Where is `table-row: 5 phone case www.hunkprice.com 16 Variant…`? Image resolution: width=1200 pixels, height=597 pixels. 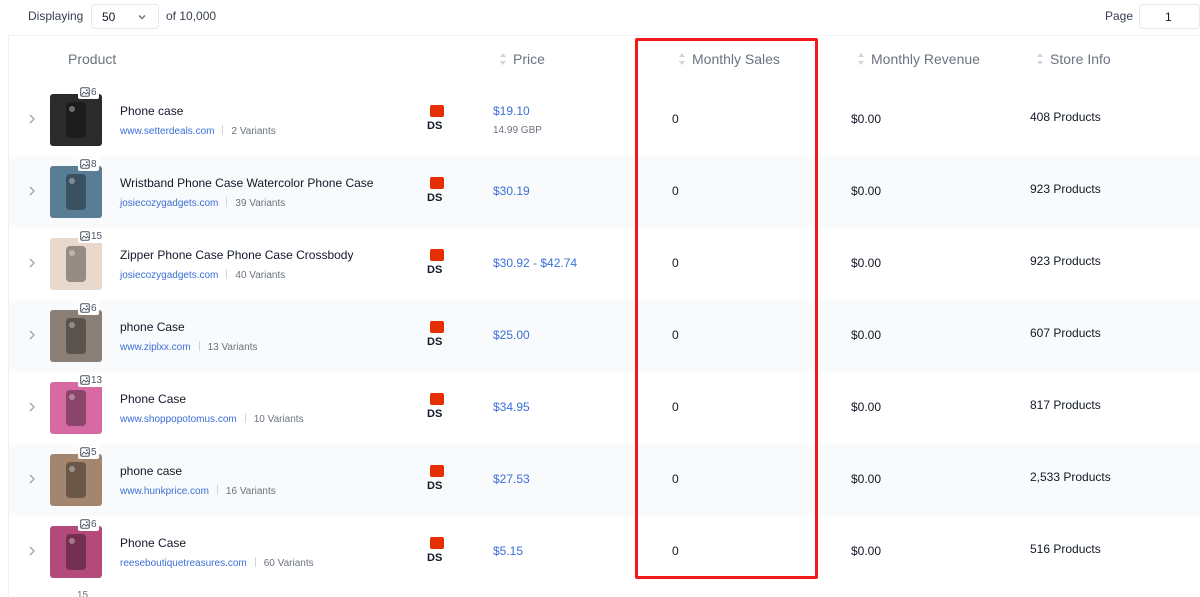
table-row: 5 phone case www.hunkprice.com 16 Variant… is located at coordinates (604, 480).